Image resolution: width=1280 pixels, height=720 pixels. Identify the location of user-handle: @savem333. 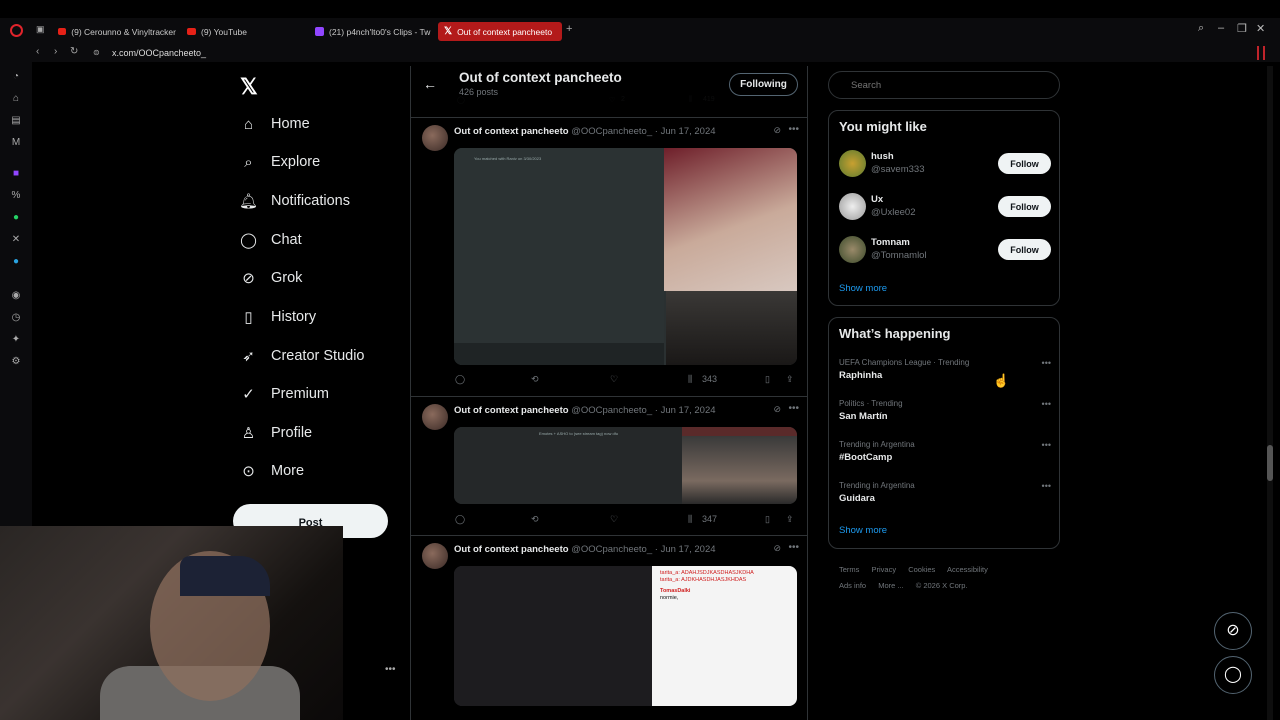
(897, 169).